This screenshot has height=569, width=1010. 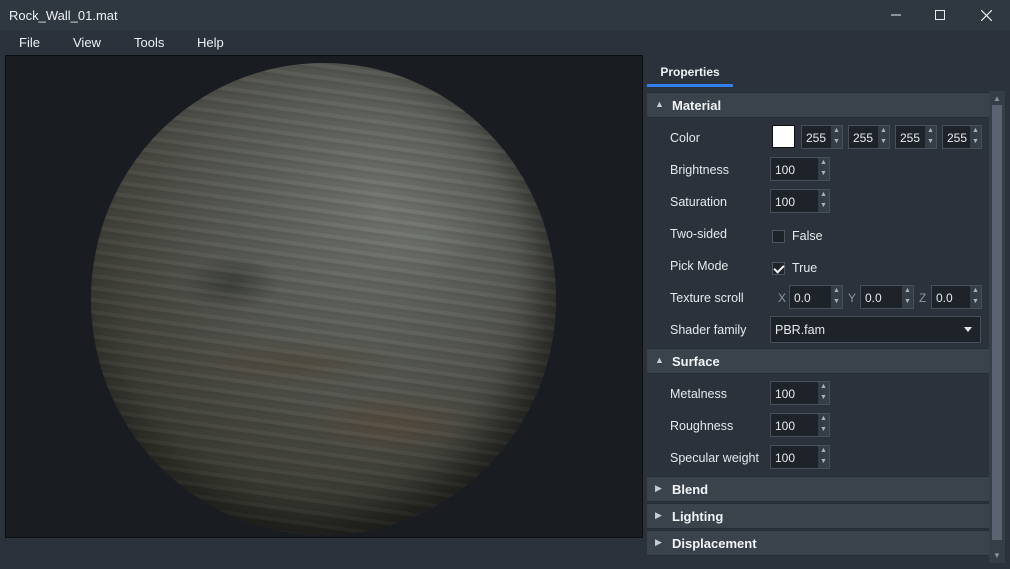 I want to click on brightness-label: Brightness, so click(x=700, y=170).